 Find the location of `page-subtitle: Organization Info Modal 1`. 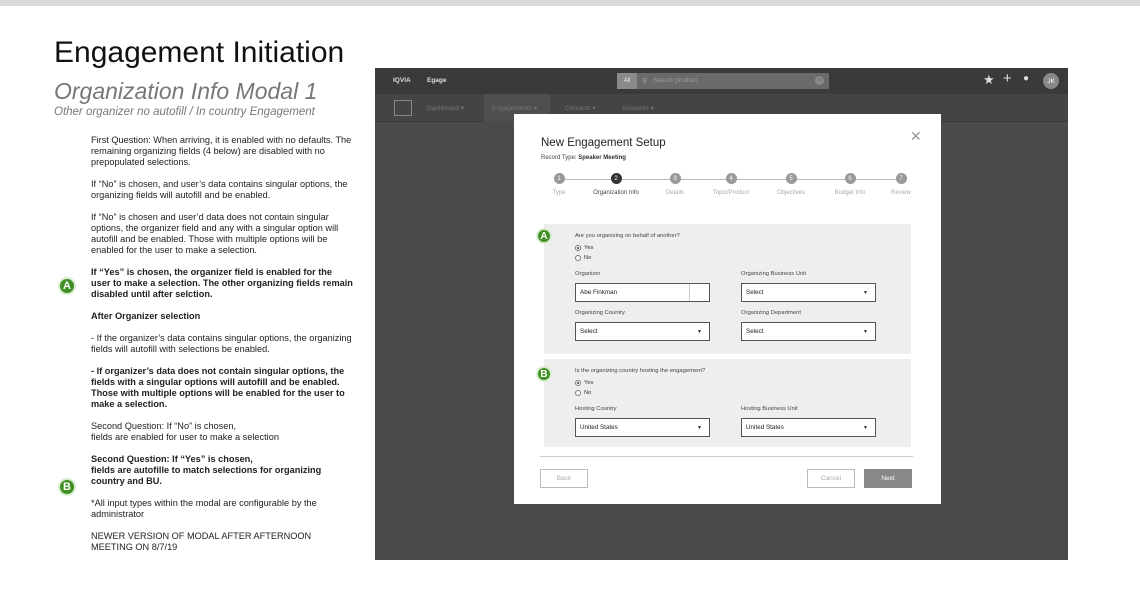

page-subtitle: Organization Info Modal 1 is located at coordinates (186, 91).